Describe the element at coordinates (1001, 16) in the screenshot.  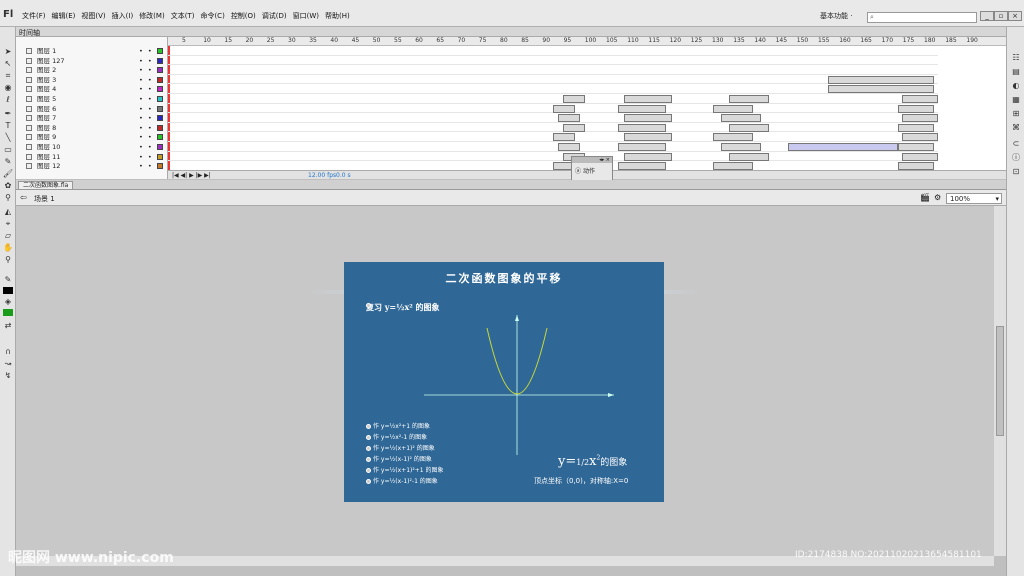
I see `restore-button: ▫` at that location.